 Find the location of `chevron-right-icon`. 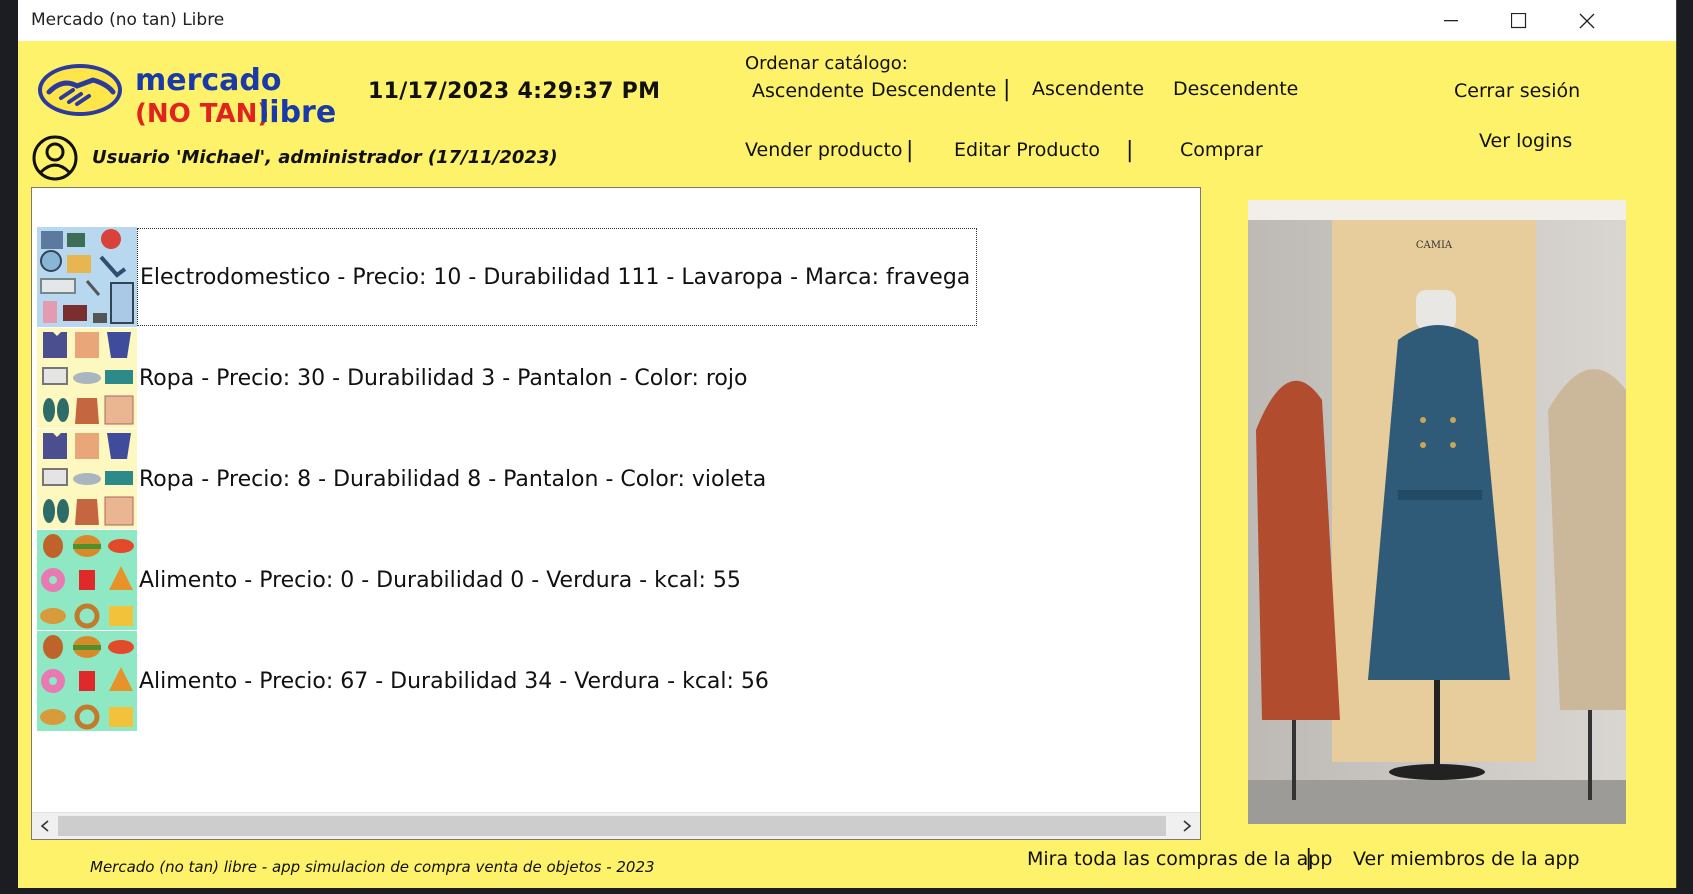

chevron-right-icon is located at coordinates (1187, 826).